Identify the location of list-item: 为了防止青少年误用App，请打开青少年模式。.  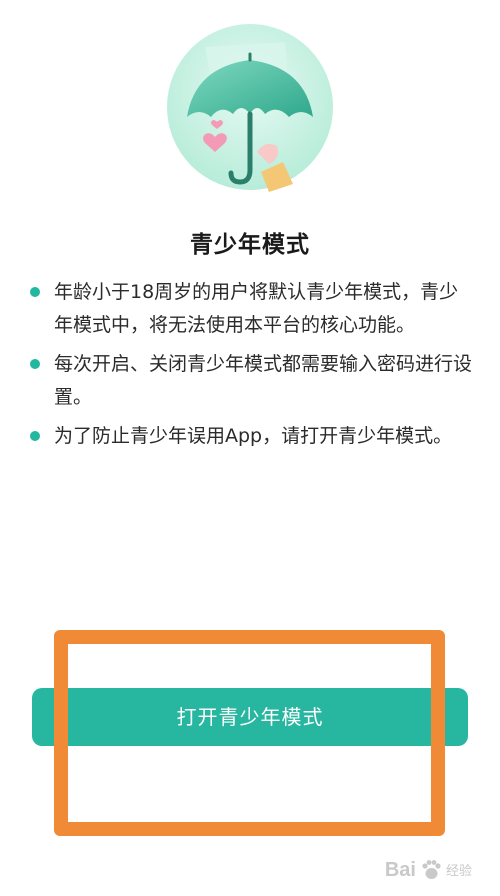
(251, 436).